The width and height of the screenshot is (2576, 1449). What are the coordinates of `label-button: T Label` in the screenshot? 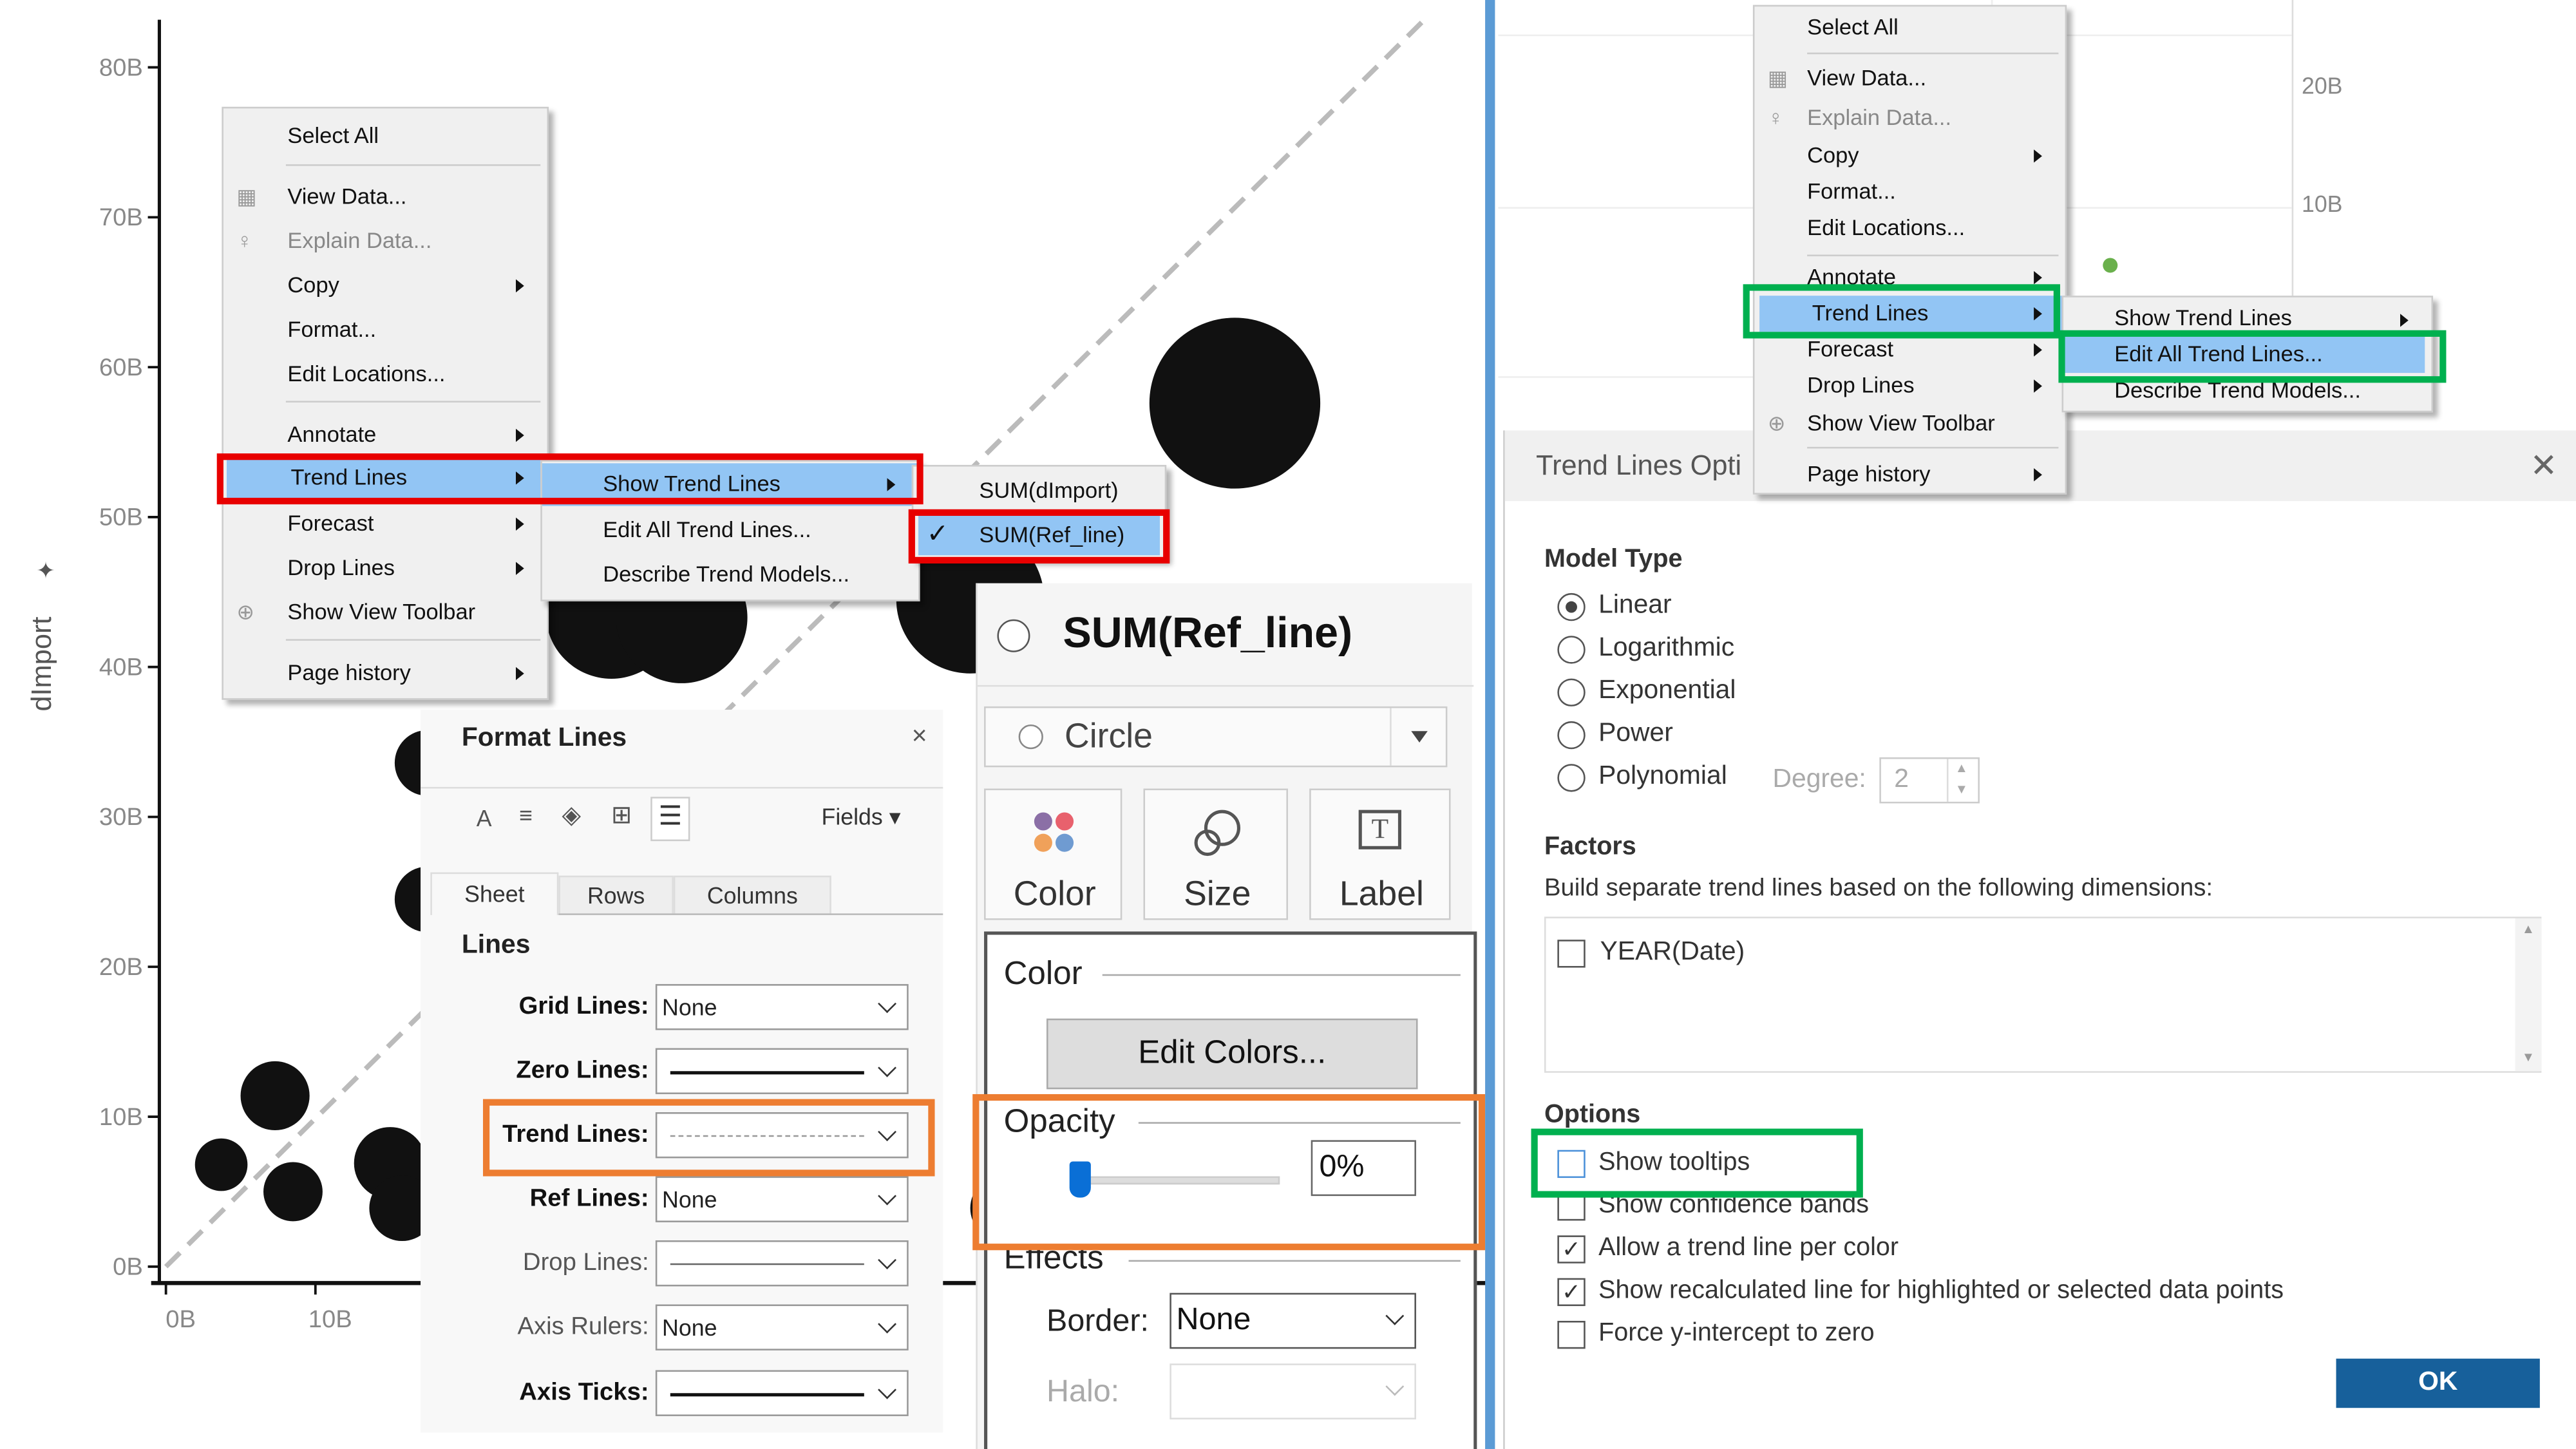 It's located at (1380, 854).